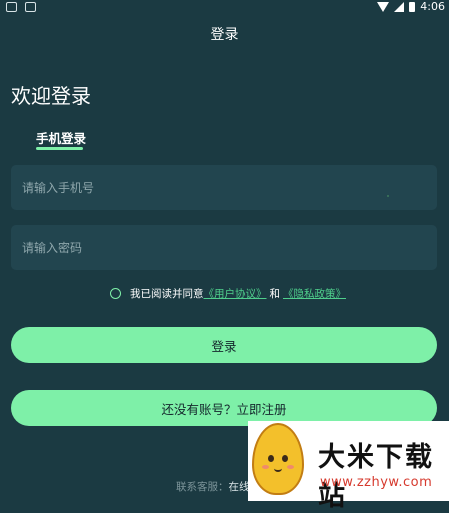 This screenshot has height=513, width=449. I want to click on status-time: 4:06, so click(432, 6).